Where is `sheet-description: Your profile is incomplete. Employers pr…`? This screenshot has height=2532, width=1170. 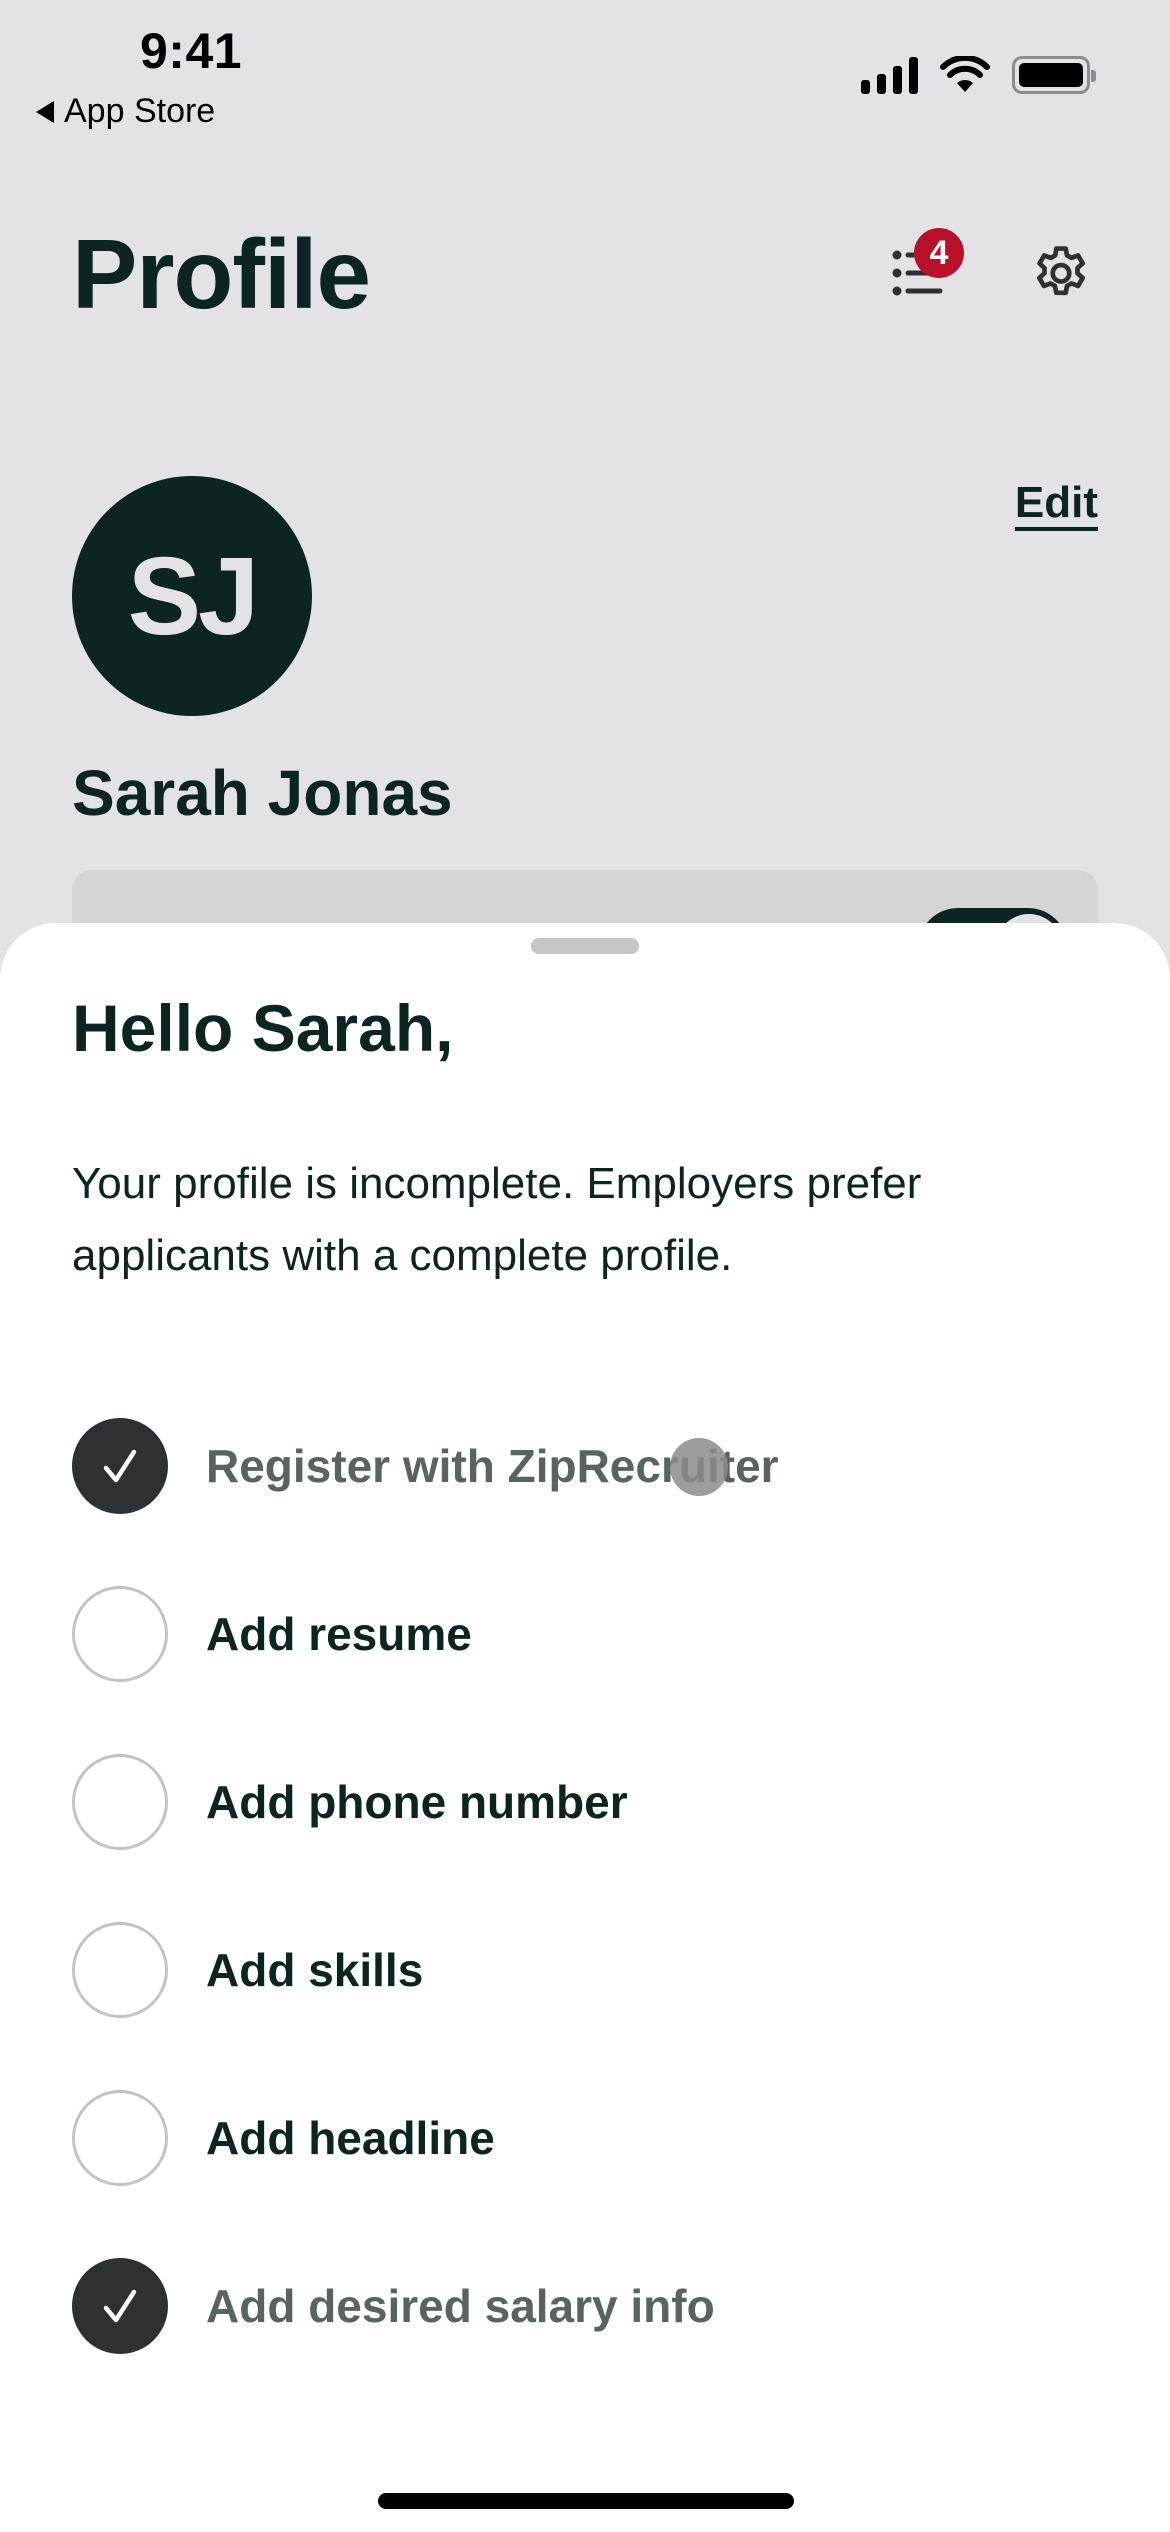 sheet-description: Your profile is incomplete. Employers pr… is located at coordinates (497, 1219).